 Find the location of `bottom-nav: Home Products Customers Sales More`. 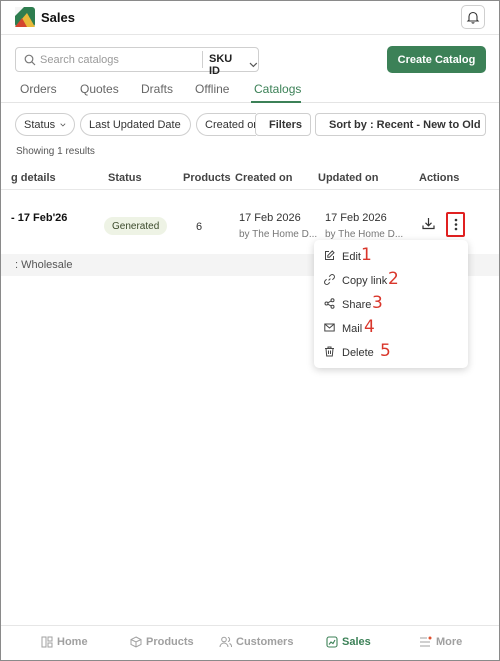

bottom-nav: Home Products Customers Sales More is located at coordinates (250, 642).